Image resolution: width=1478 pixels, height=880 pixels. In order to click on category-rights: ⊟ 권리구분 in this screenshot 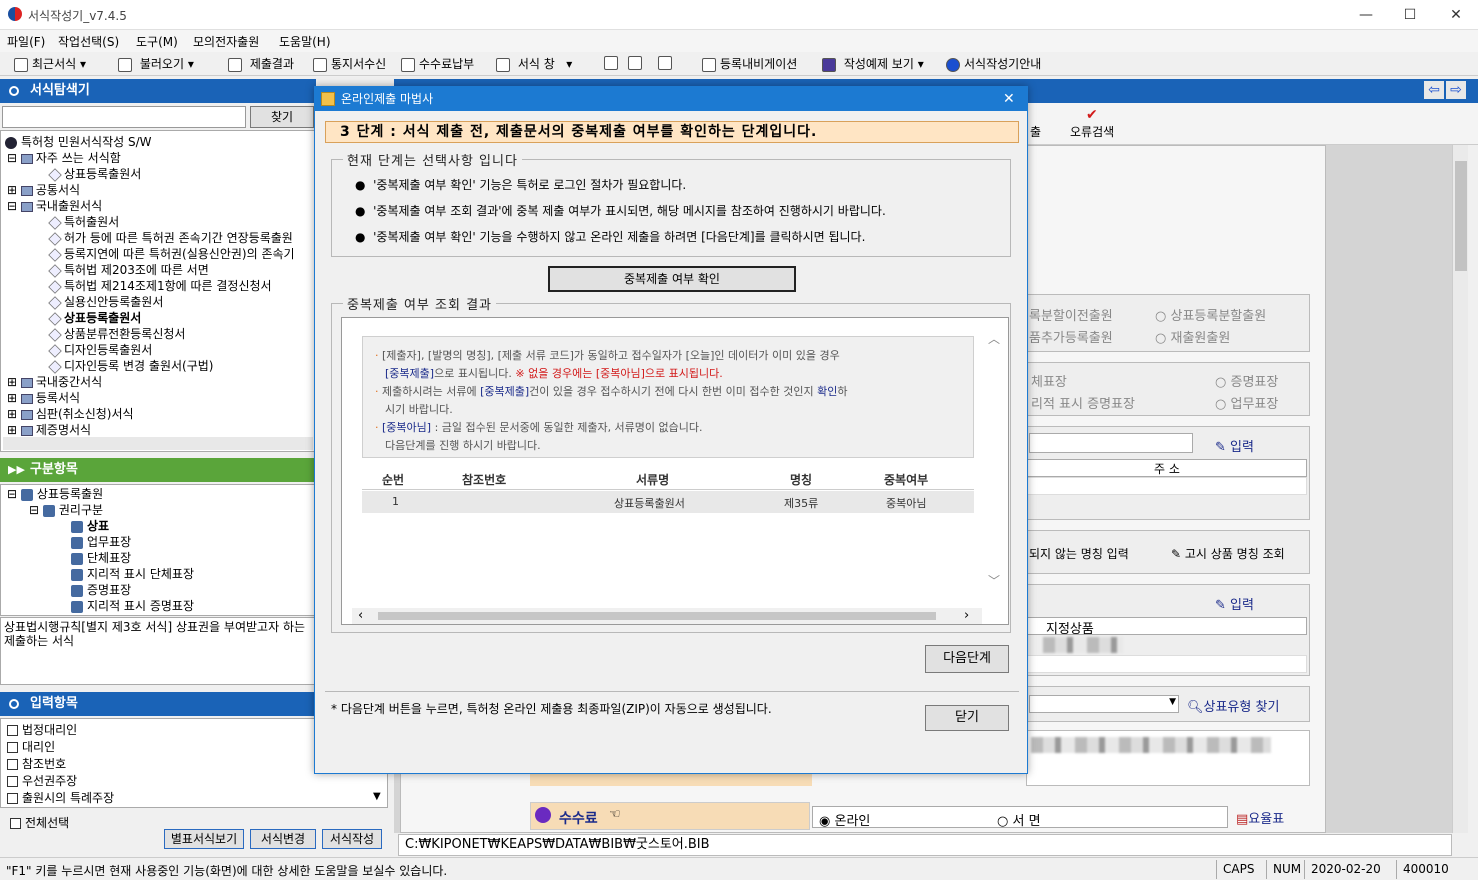, I will do `click(66, 509)`.